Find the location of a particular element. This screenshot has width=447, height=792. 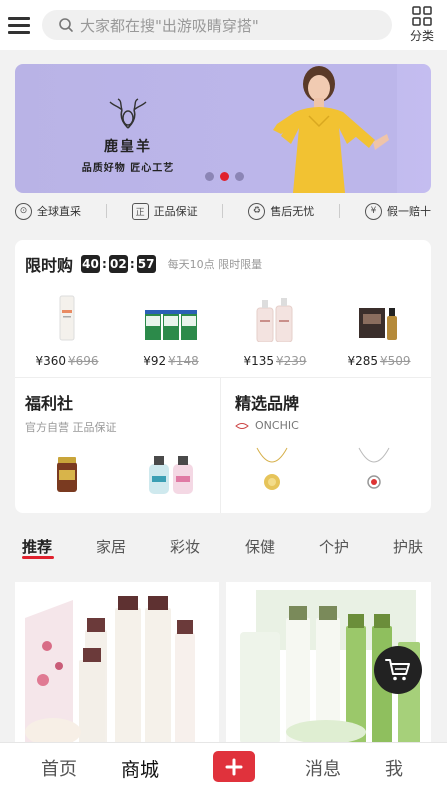

guarantee-label: 正品保证 is located at coordinates (175, 211).